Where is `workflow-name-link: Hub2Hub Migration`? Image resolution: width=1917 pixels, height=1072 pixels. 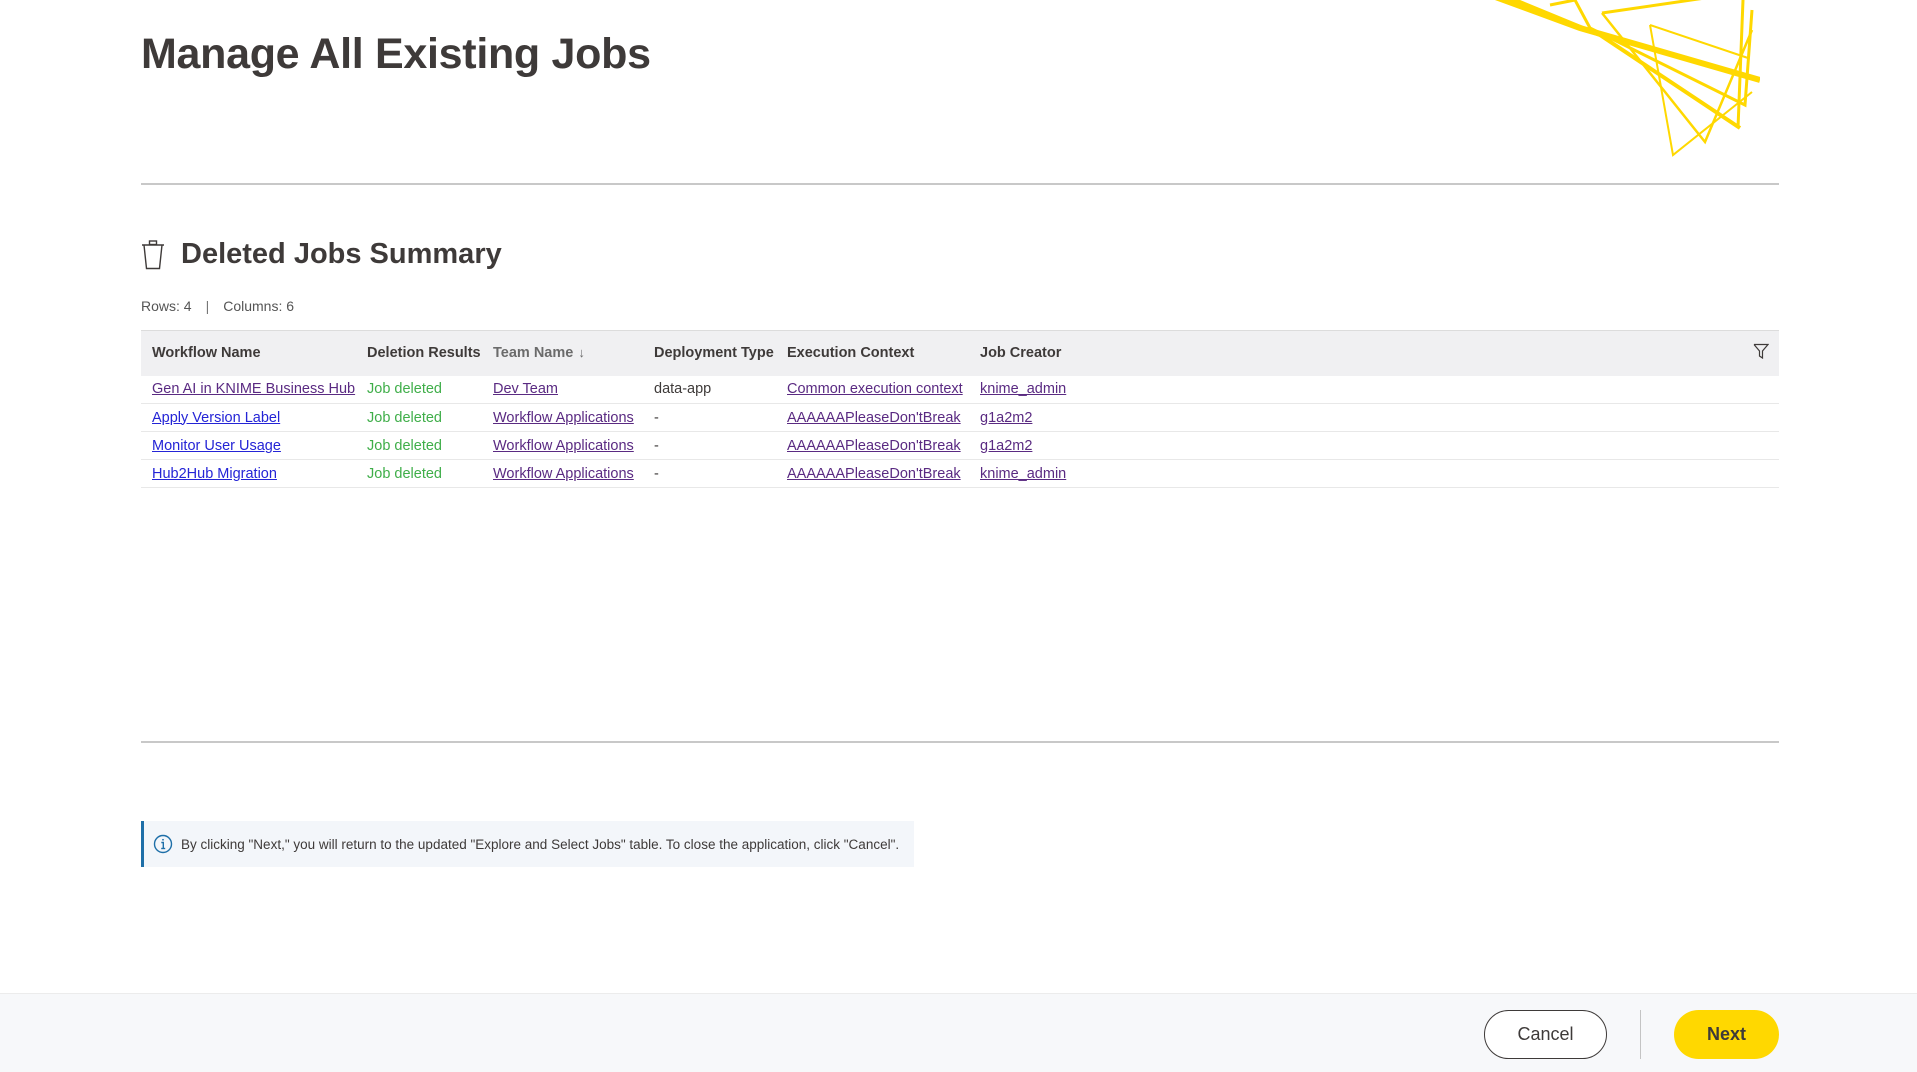 workflow-name-link: Hub2Hub Migration is located at coordinates (214, 474).